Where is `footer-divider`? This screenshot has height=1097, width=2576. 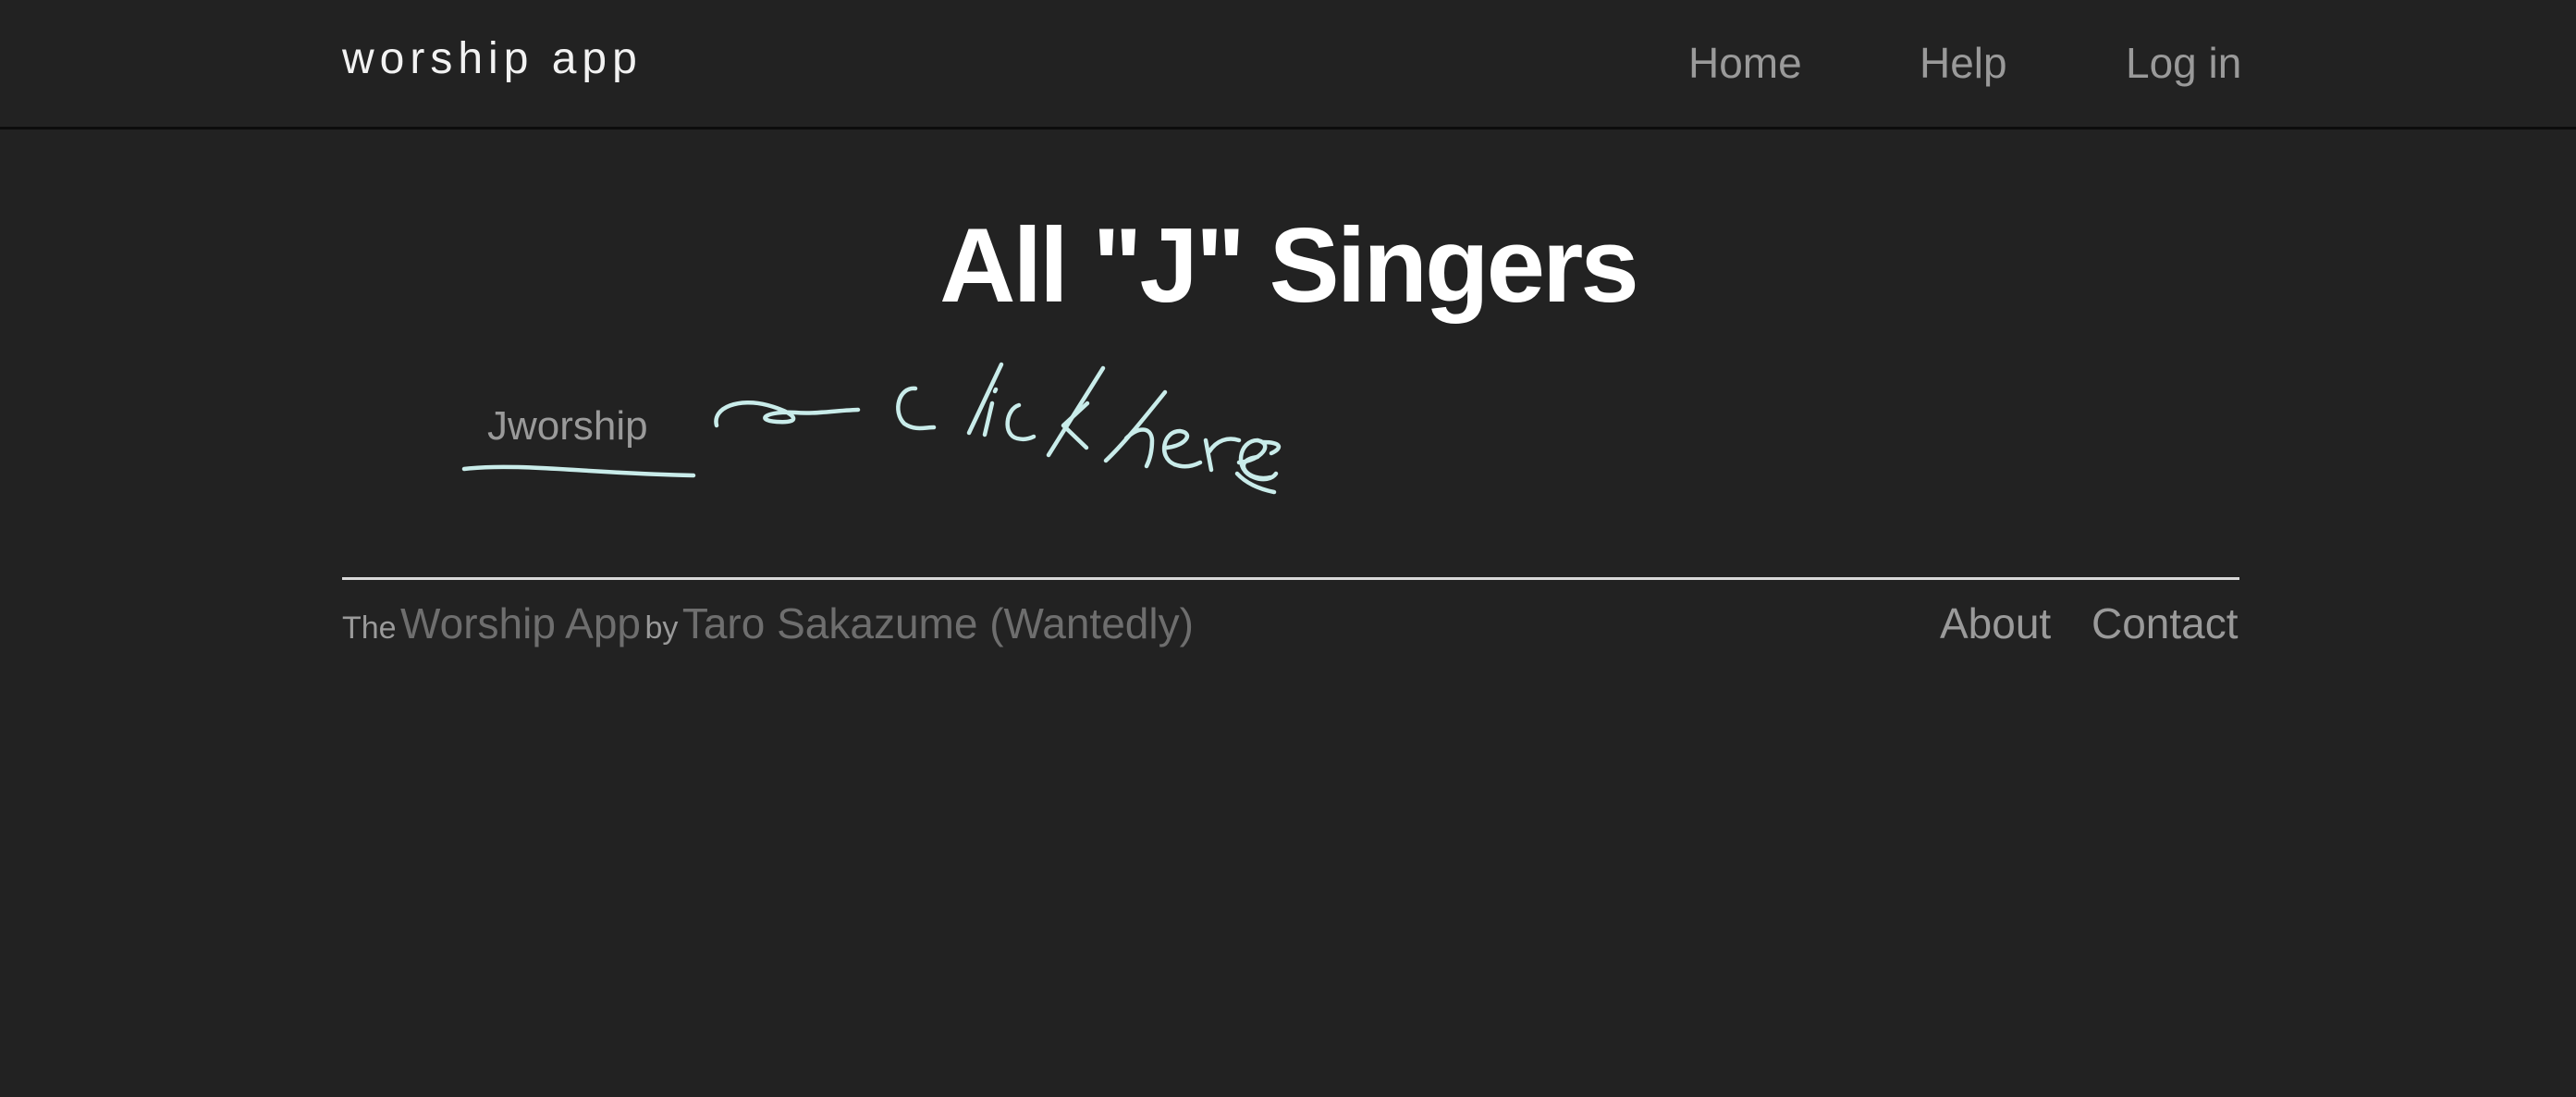
footer-divider is located at coordinates (1291, 579).